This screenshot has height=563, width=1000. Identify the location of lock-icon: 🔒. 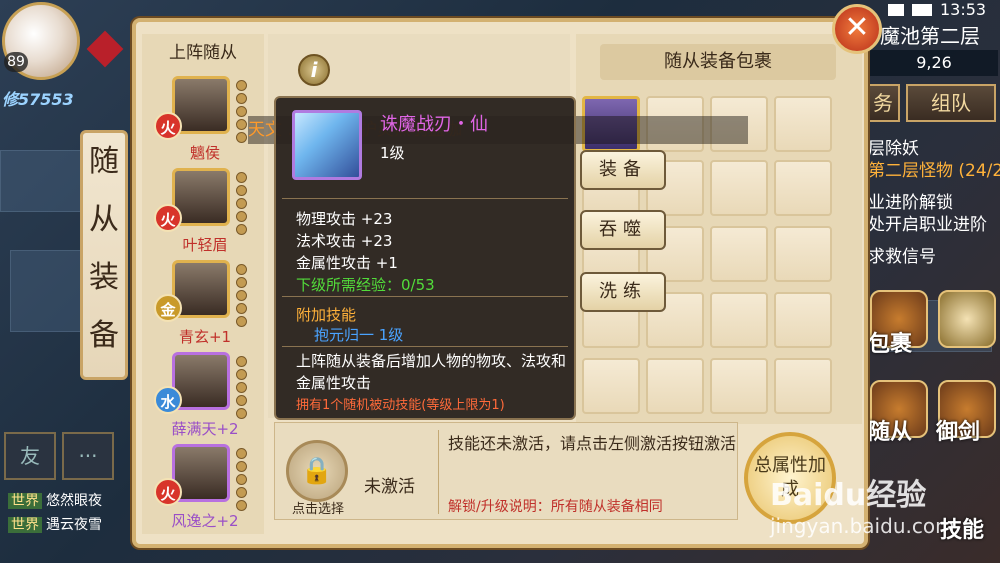
(317, 471).